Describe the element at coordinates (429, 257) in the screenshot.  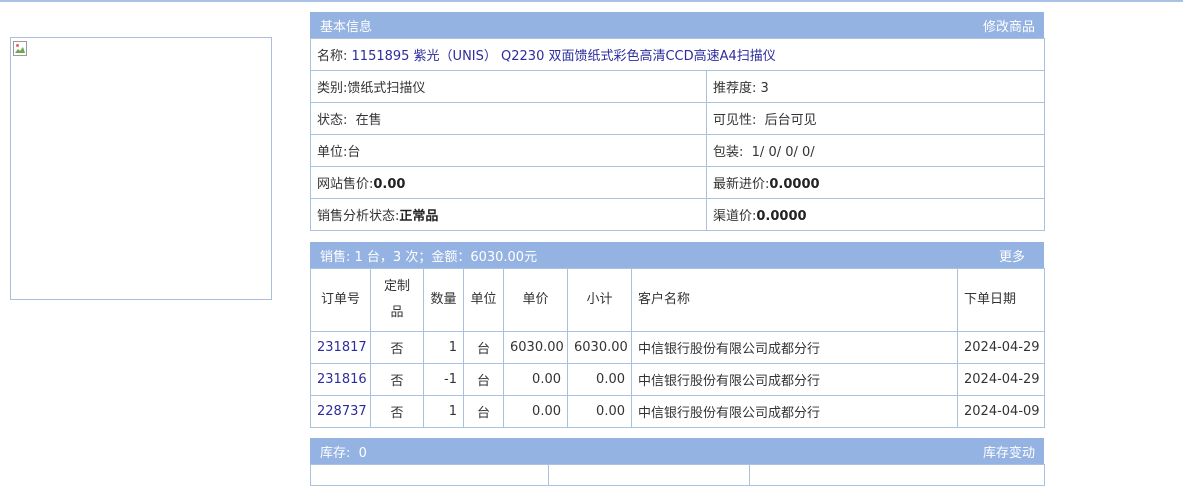
I see `sales-summary: 销售: 1 台，3 次；金额：6030.00元` at that location.